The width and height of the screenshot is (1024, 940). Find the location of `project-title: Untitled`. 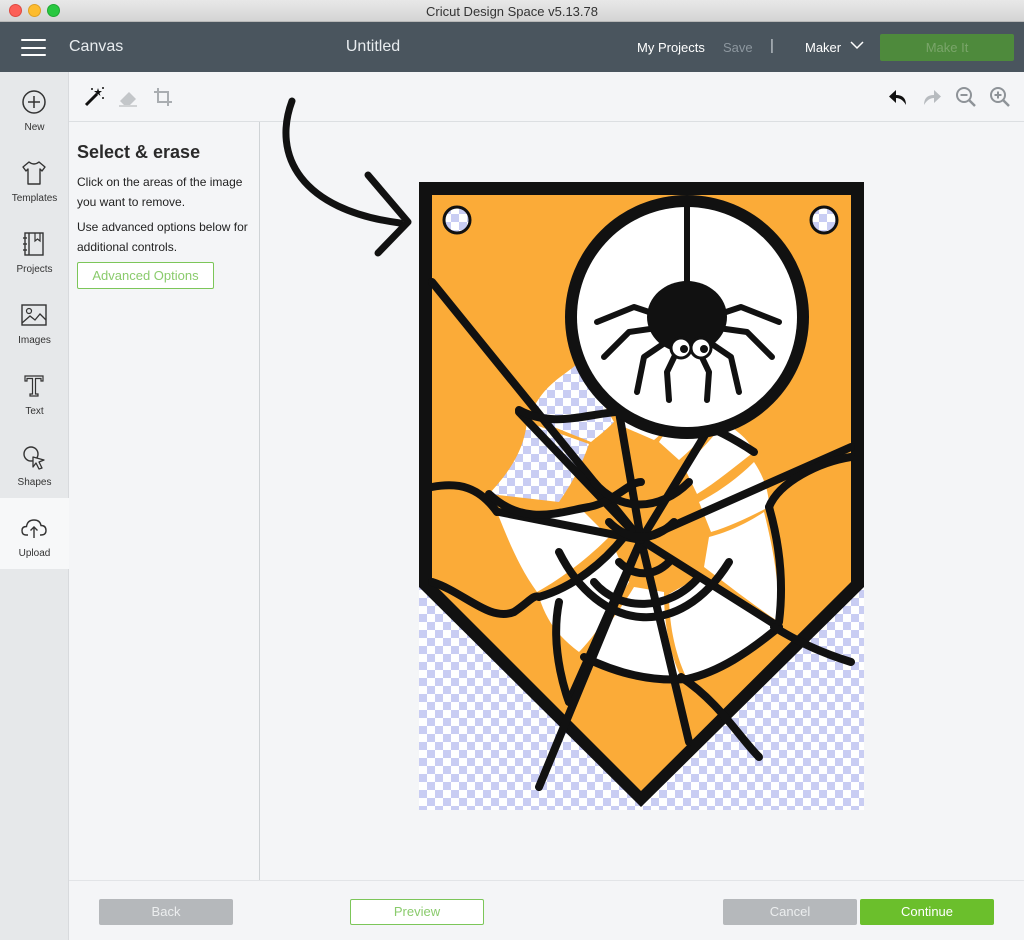

project-title: Untitled is located at coordinates (373, 46).